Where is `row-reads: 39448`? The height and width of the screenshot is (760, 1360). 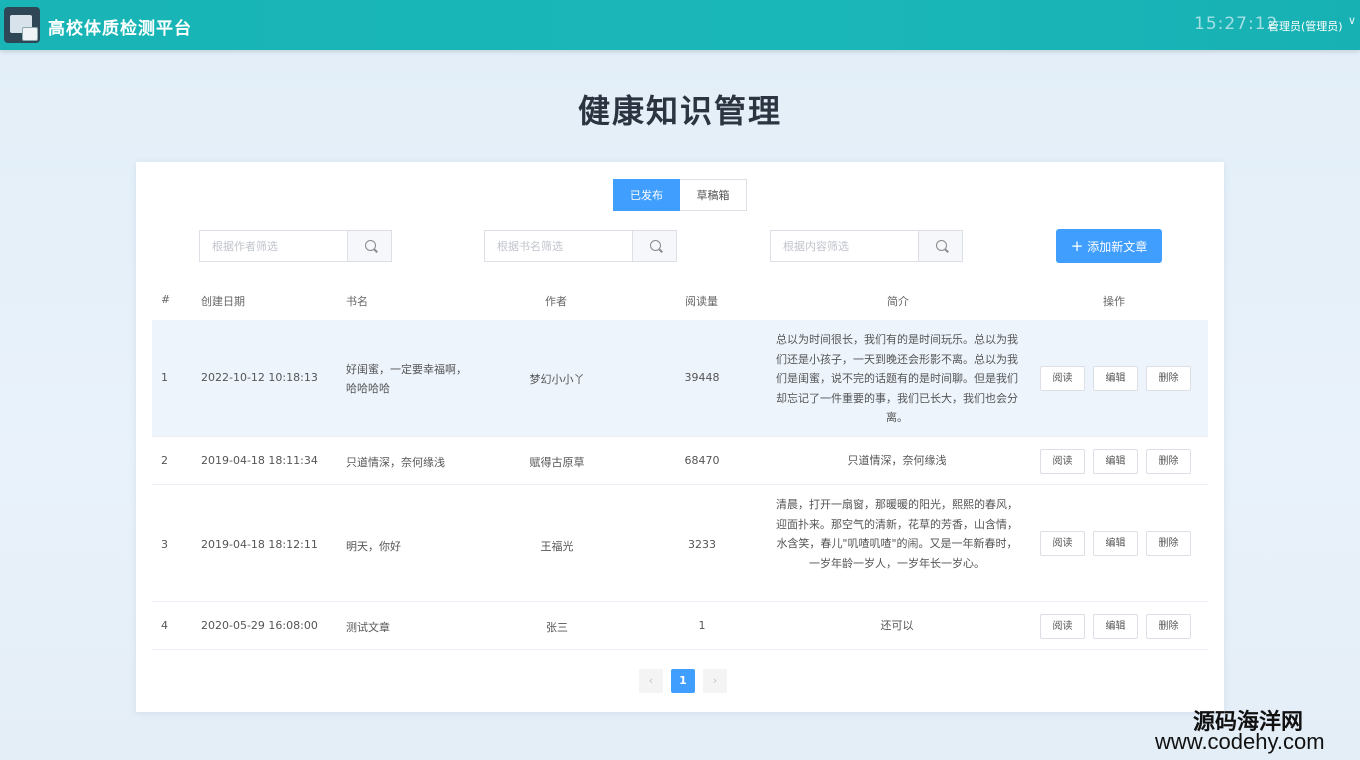 row-reads: 39448 is located at coordinates (702, 377).